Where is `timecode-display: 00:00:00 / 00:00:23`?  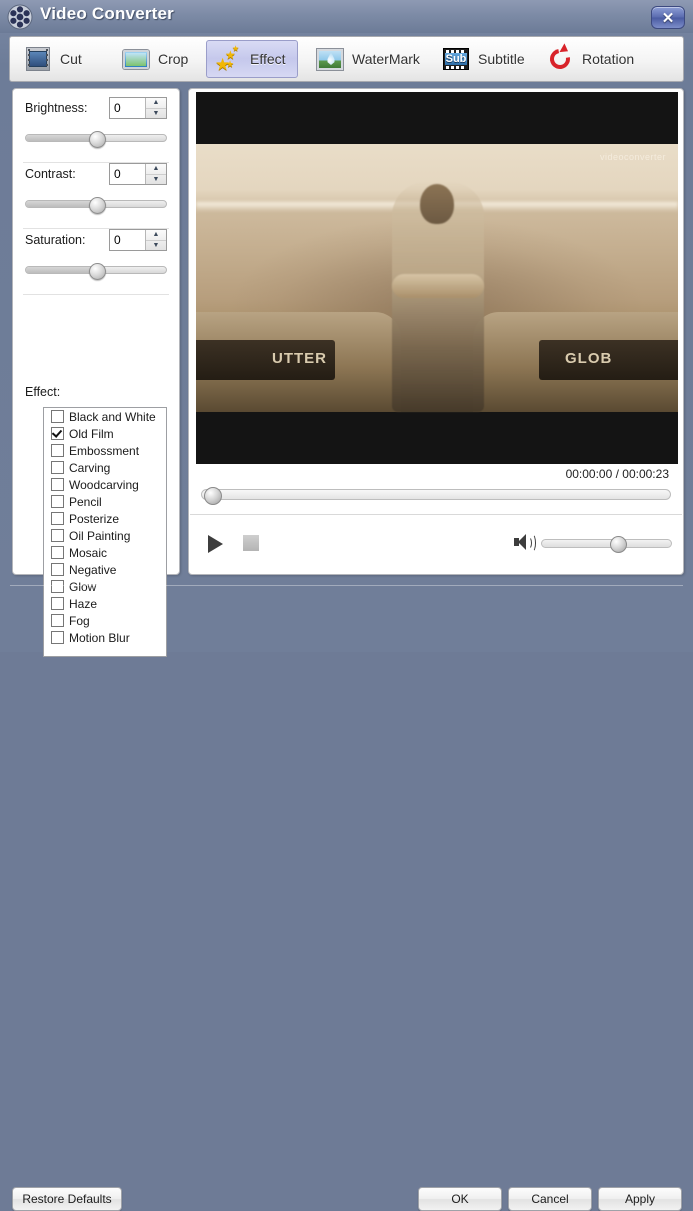
timecode-display: 00:00:00 / 00:00:23 is located at coordinates (617, 474).